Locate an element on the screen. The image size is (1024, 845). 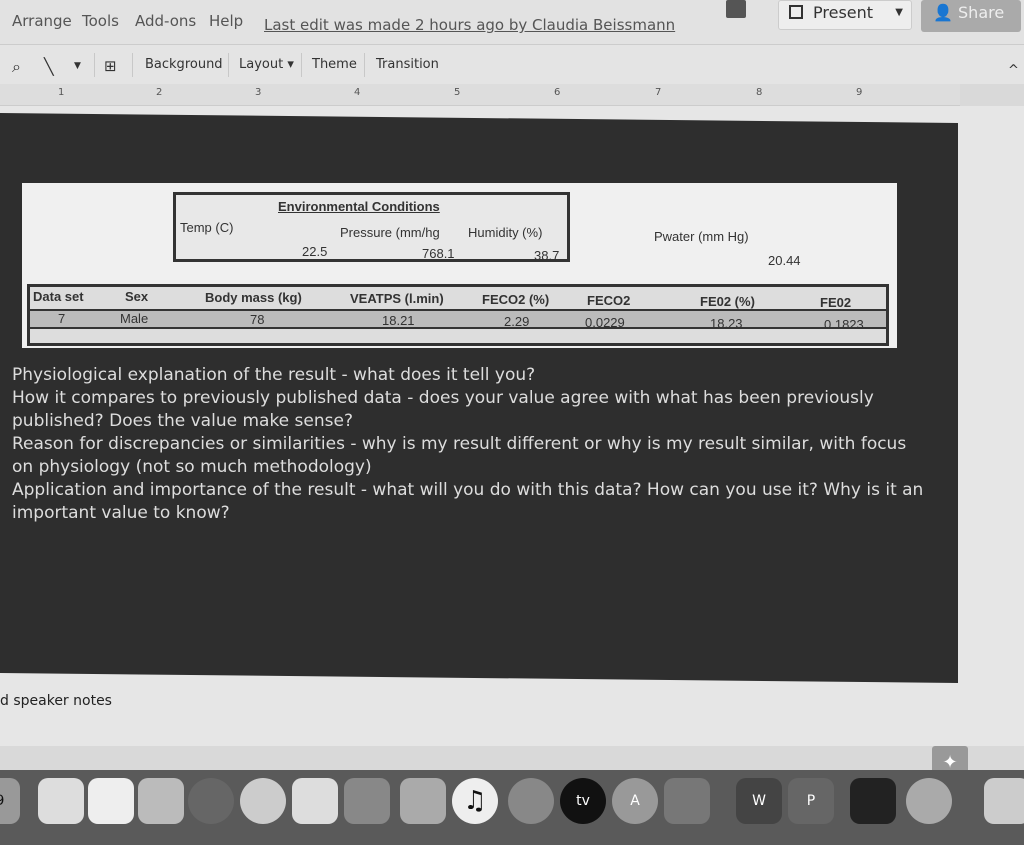
messages-icon is located at coordinates (263, 801).